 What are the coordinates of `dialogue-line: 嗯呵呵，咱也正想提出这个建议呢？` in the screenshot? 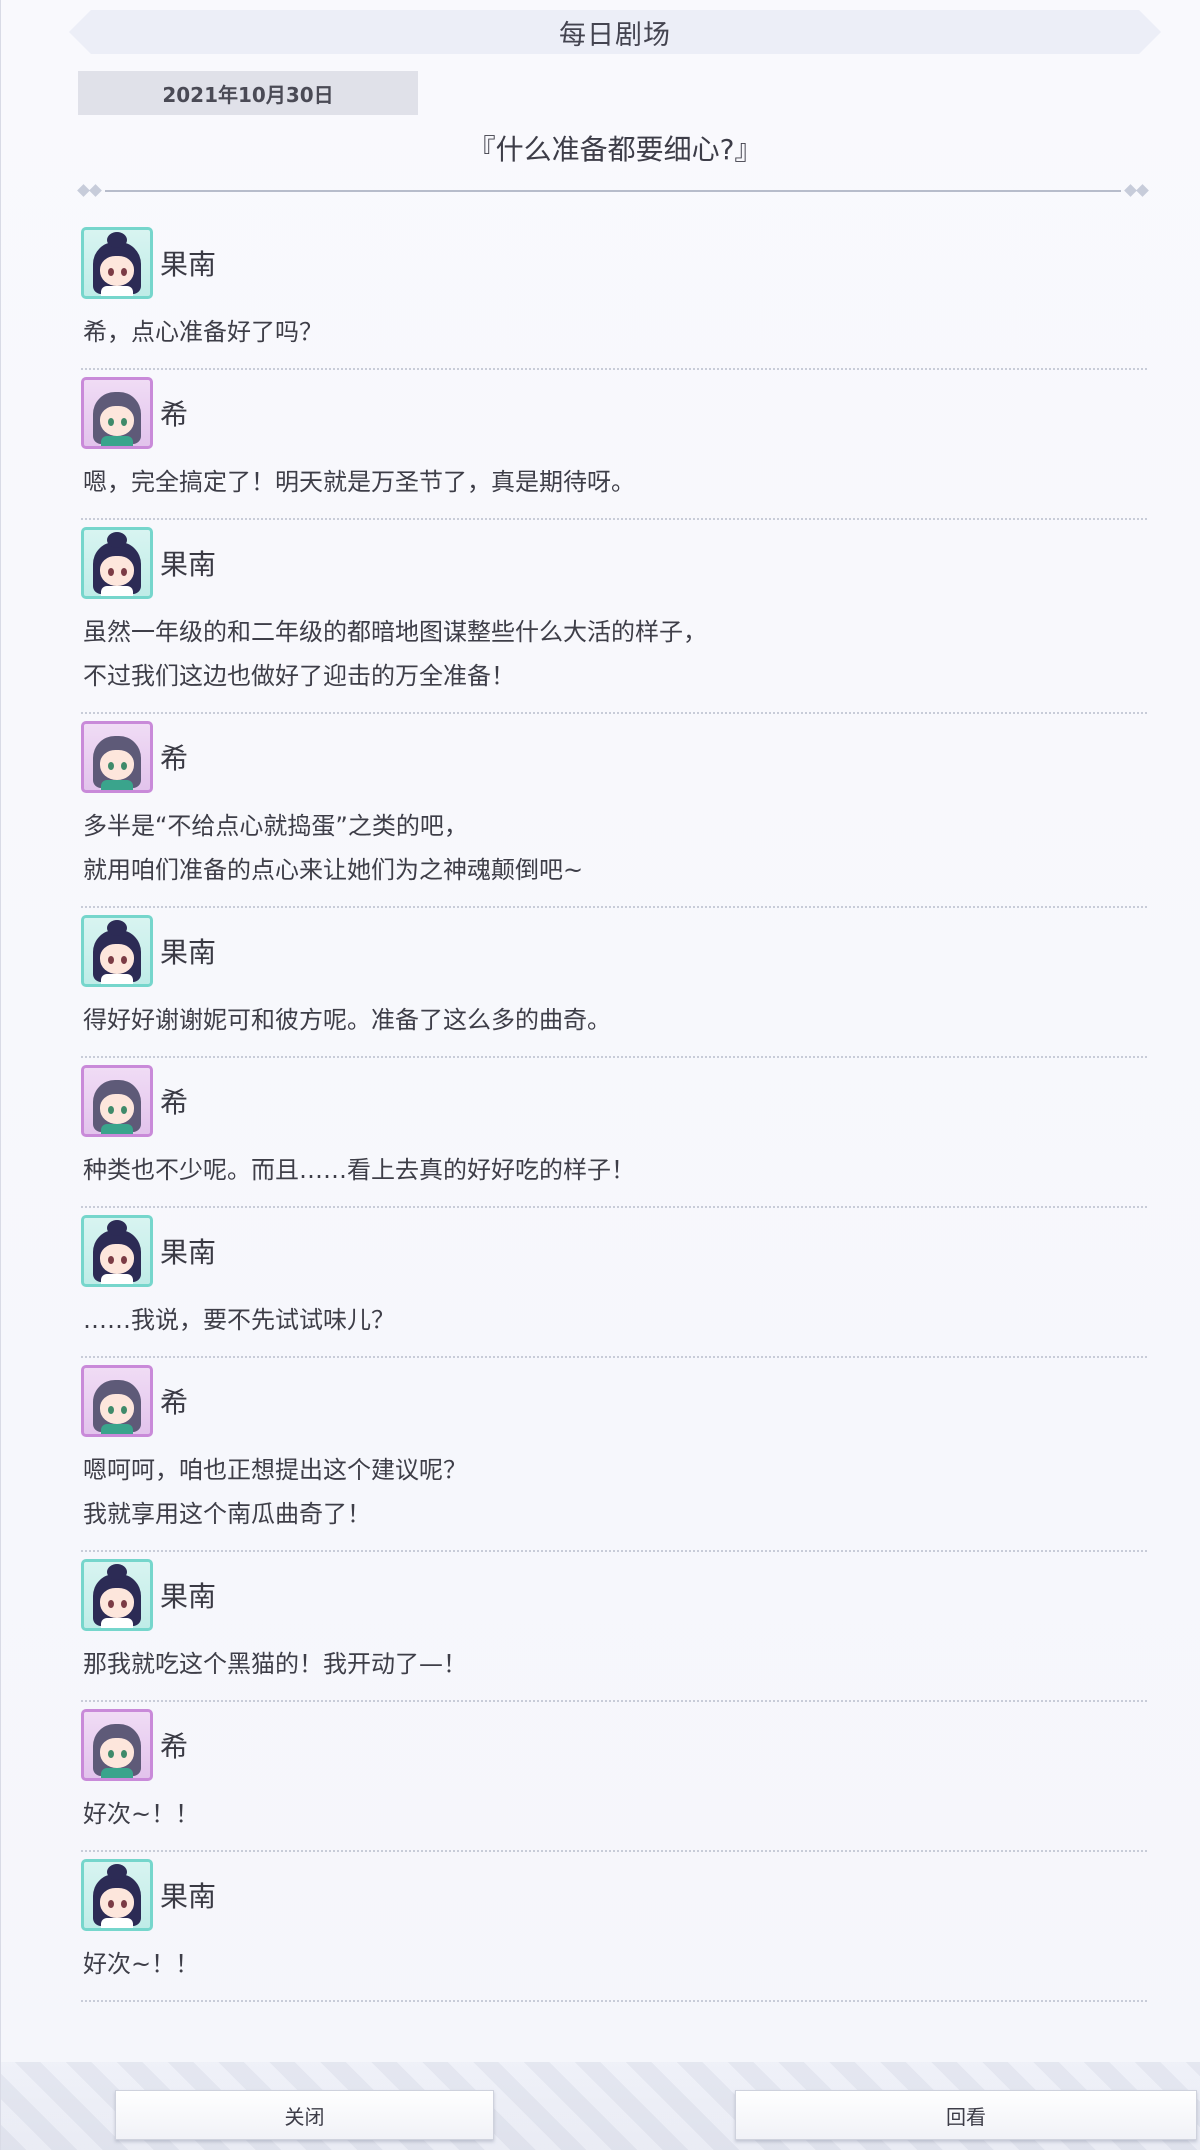 It's located at (275, 1470).